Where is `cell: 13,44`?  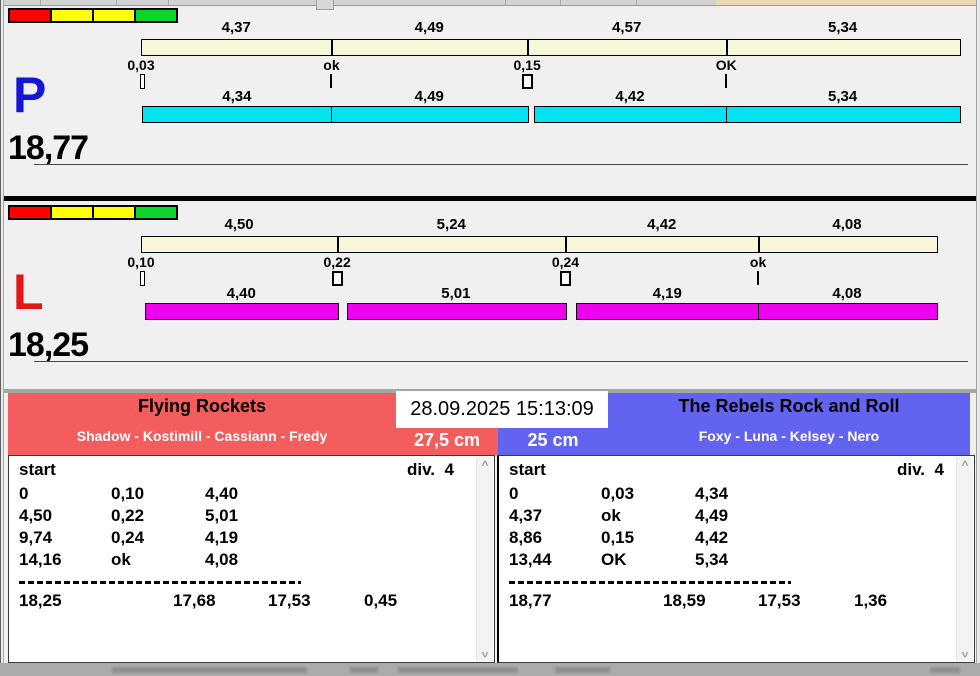
cell: 13,44 is located at coordinates (530, 559).